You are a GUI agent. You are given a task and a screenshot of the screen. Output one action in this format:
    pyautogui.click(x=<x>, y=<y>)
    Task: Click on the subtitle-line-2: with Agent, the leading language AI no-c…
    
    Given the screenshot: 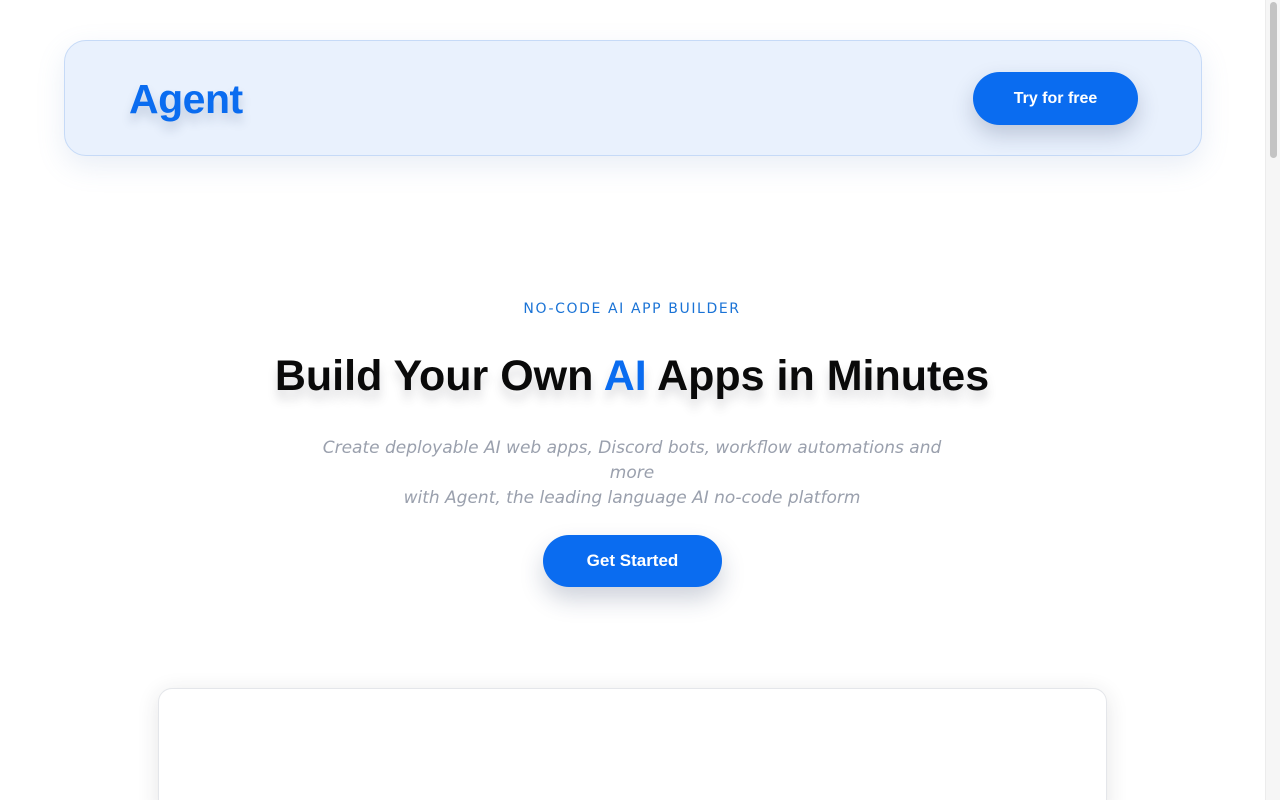 What is the action you would take?
    pyautogui.click(x=632, y=498)
    